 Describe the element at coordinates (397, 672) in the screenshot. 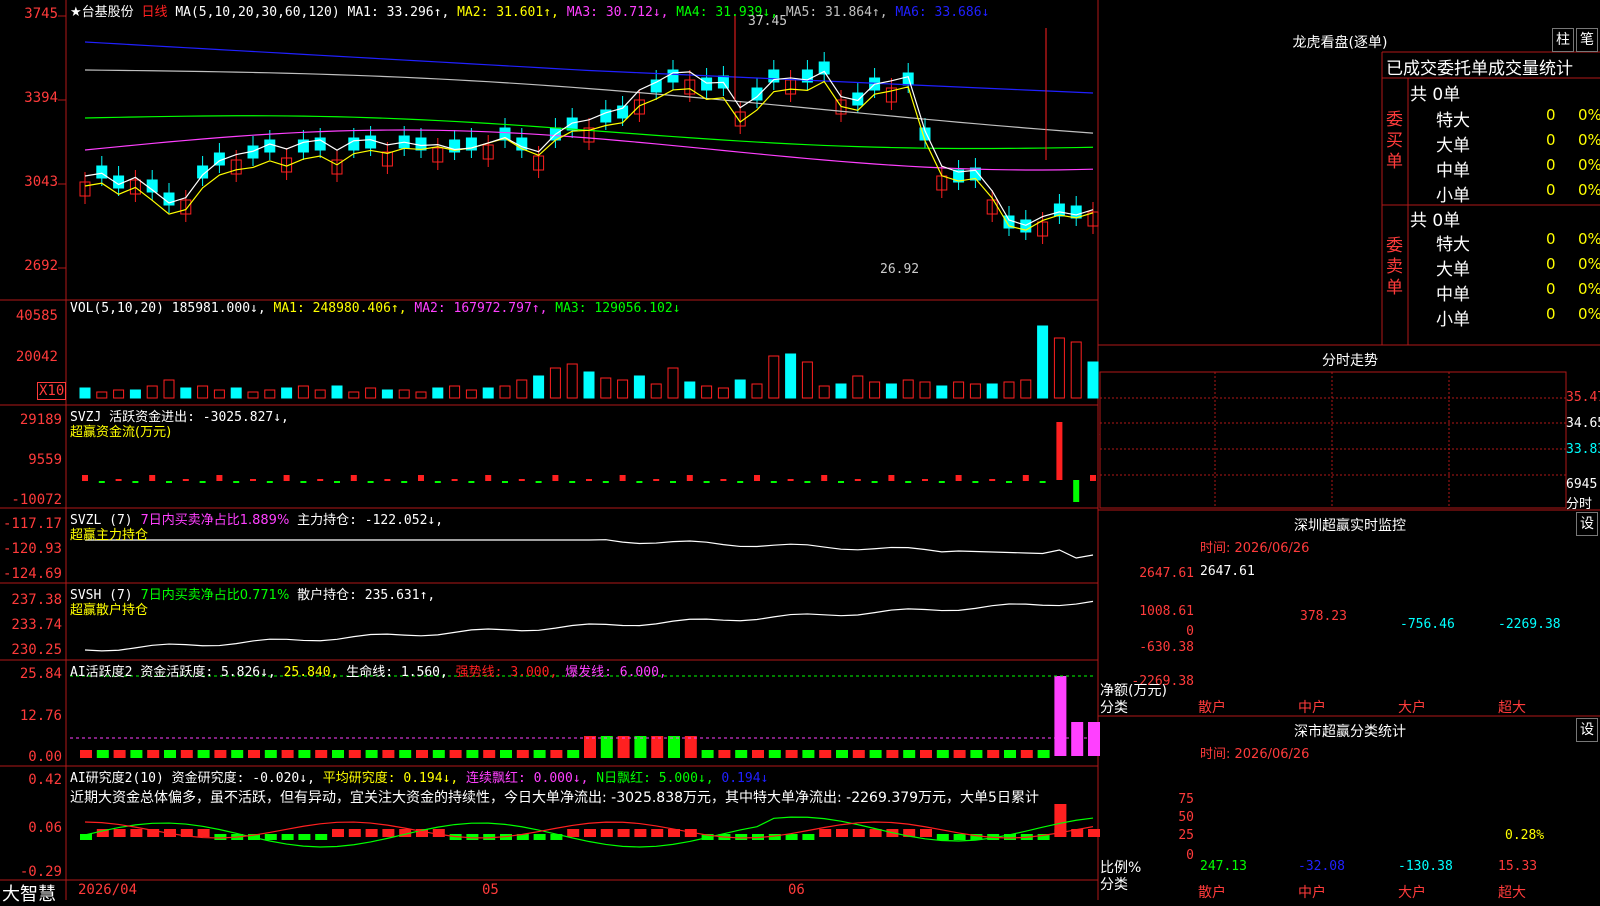

I see `ai1-lifeline: 生命线: 1.560,` at that location.